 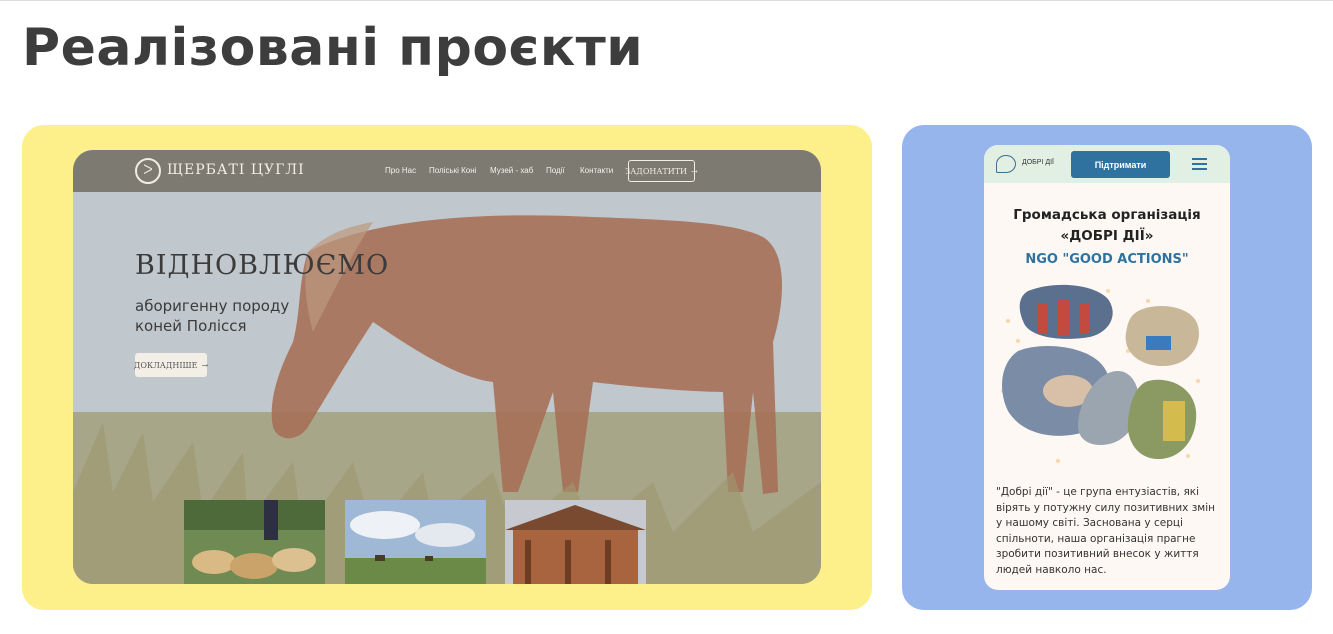 What do you see at coordinates (1006, 164) in the screenshot?
I see `dobri-dii-logo-icon` at bounding box center [1006, 164].